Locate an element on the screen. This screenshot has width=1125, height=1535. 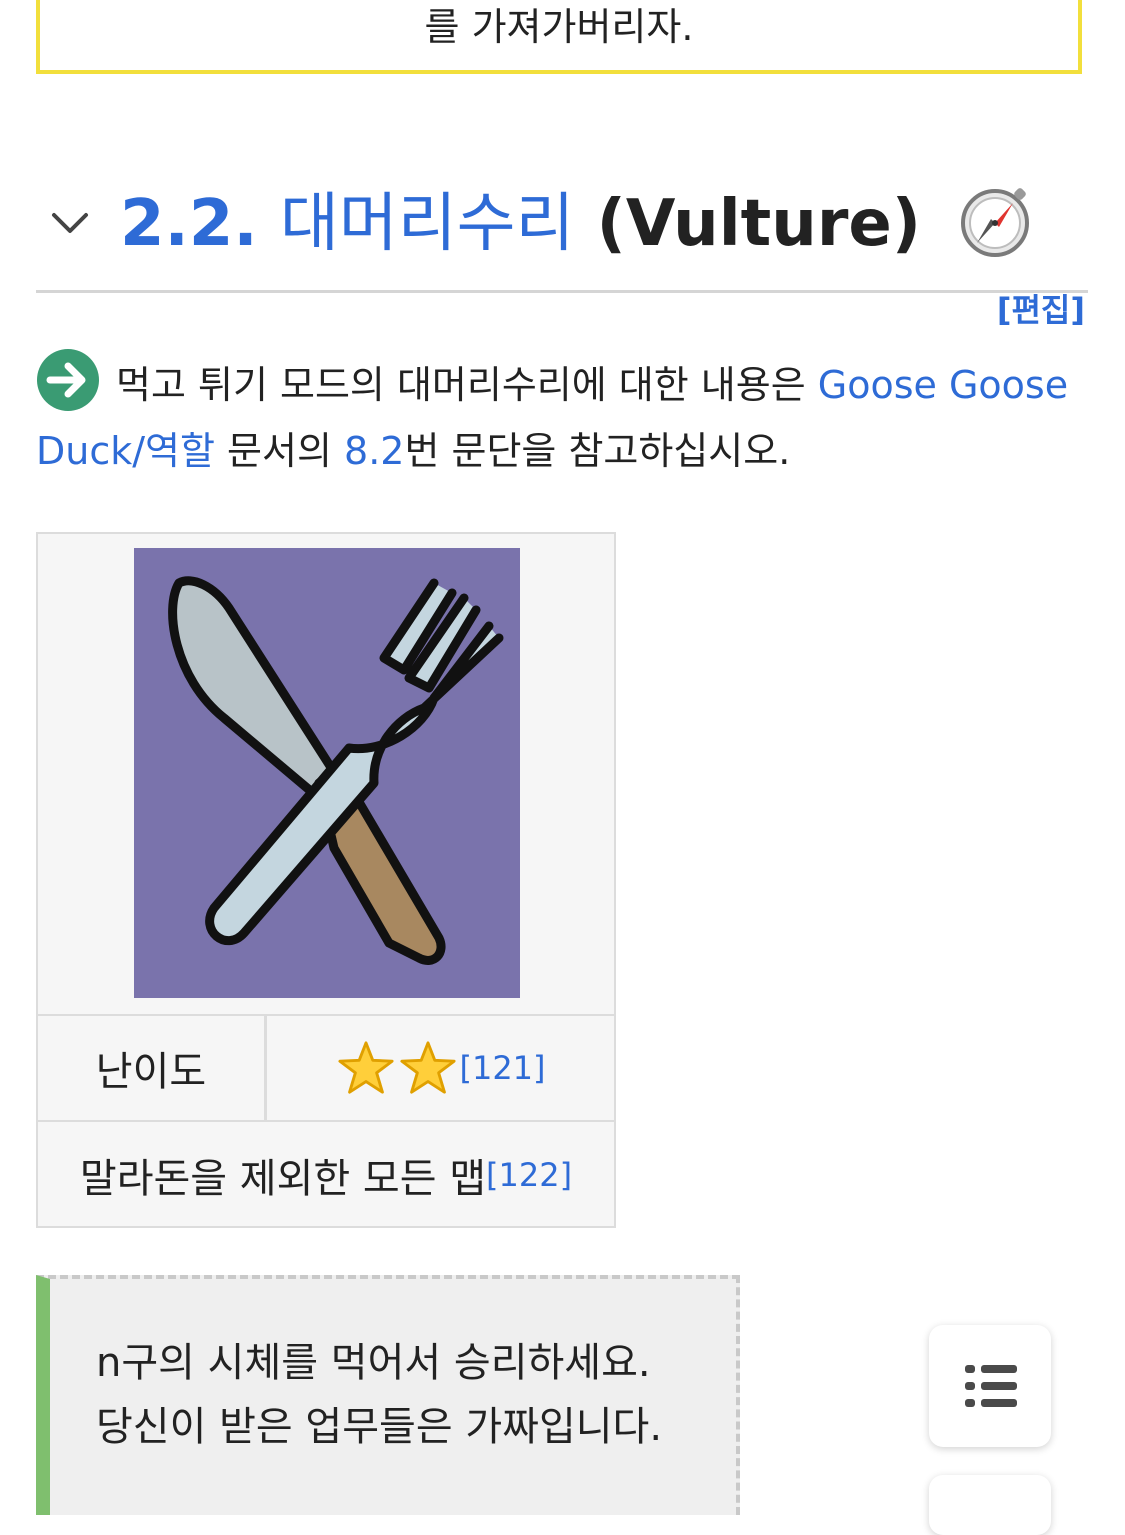
role-description-line2: 당신이 받은 업무들은 가짜입니다. is located at coordinates (379, 1427).